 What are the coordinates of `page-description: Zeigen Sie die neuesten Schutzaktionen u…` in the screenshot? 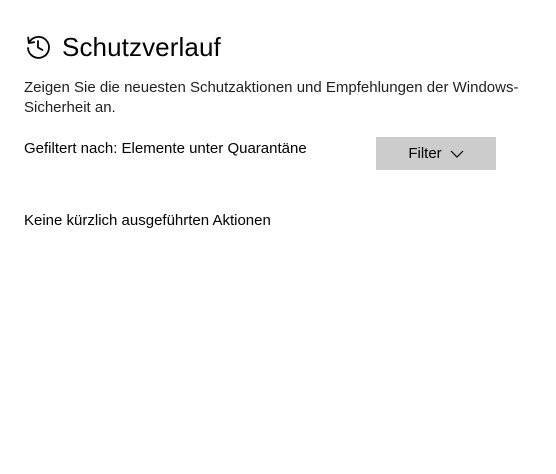 It's located at (271, 97).